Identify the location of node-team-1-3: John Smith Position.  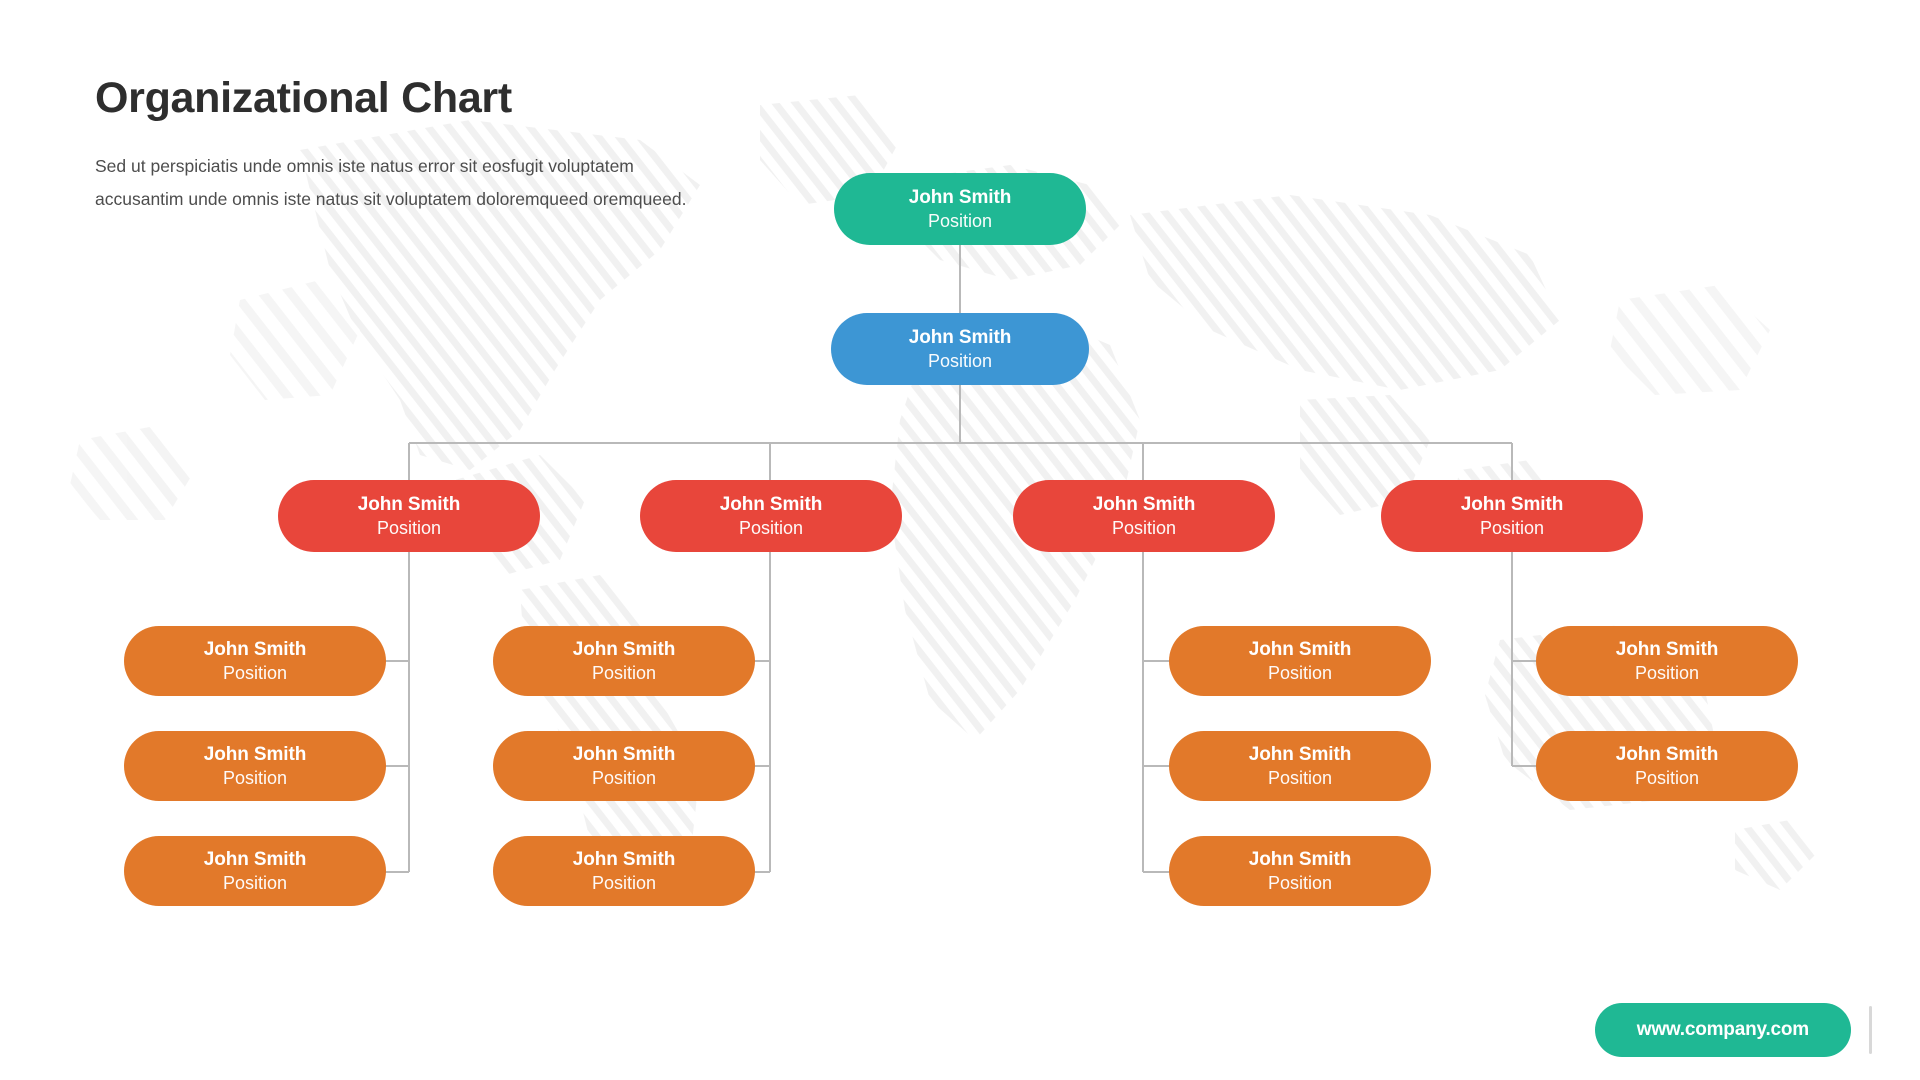
(255, 871).